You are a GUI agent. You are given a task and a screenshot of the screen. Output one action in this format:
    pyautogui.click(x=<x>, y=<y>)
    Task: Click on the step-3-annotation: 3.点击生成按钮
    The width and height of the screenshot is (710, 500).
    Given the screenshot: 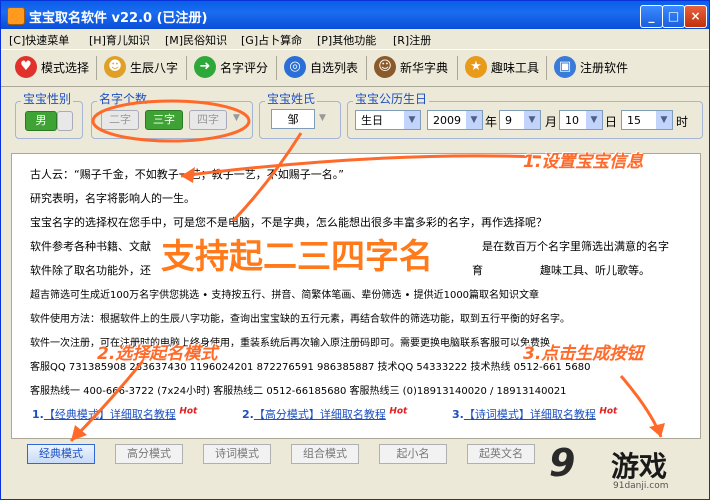 What is the action you would take?
    pyautogui.click(x=583, y=354)
    